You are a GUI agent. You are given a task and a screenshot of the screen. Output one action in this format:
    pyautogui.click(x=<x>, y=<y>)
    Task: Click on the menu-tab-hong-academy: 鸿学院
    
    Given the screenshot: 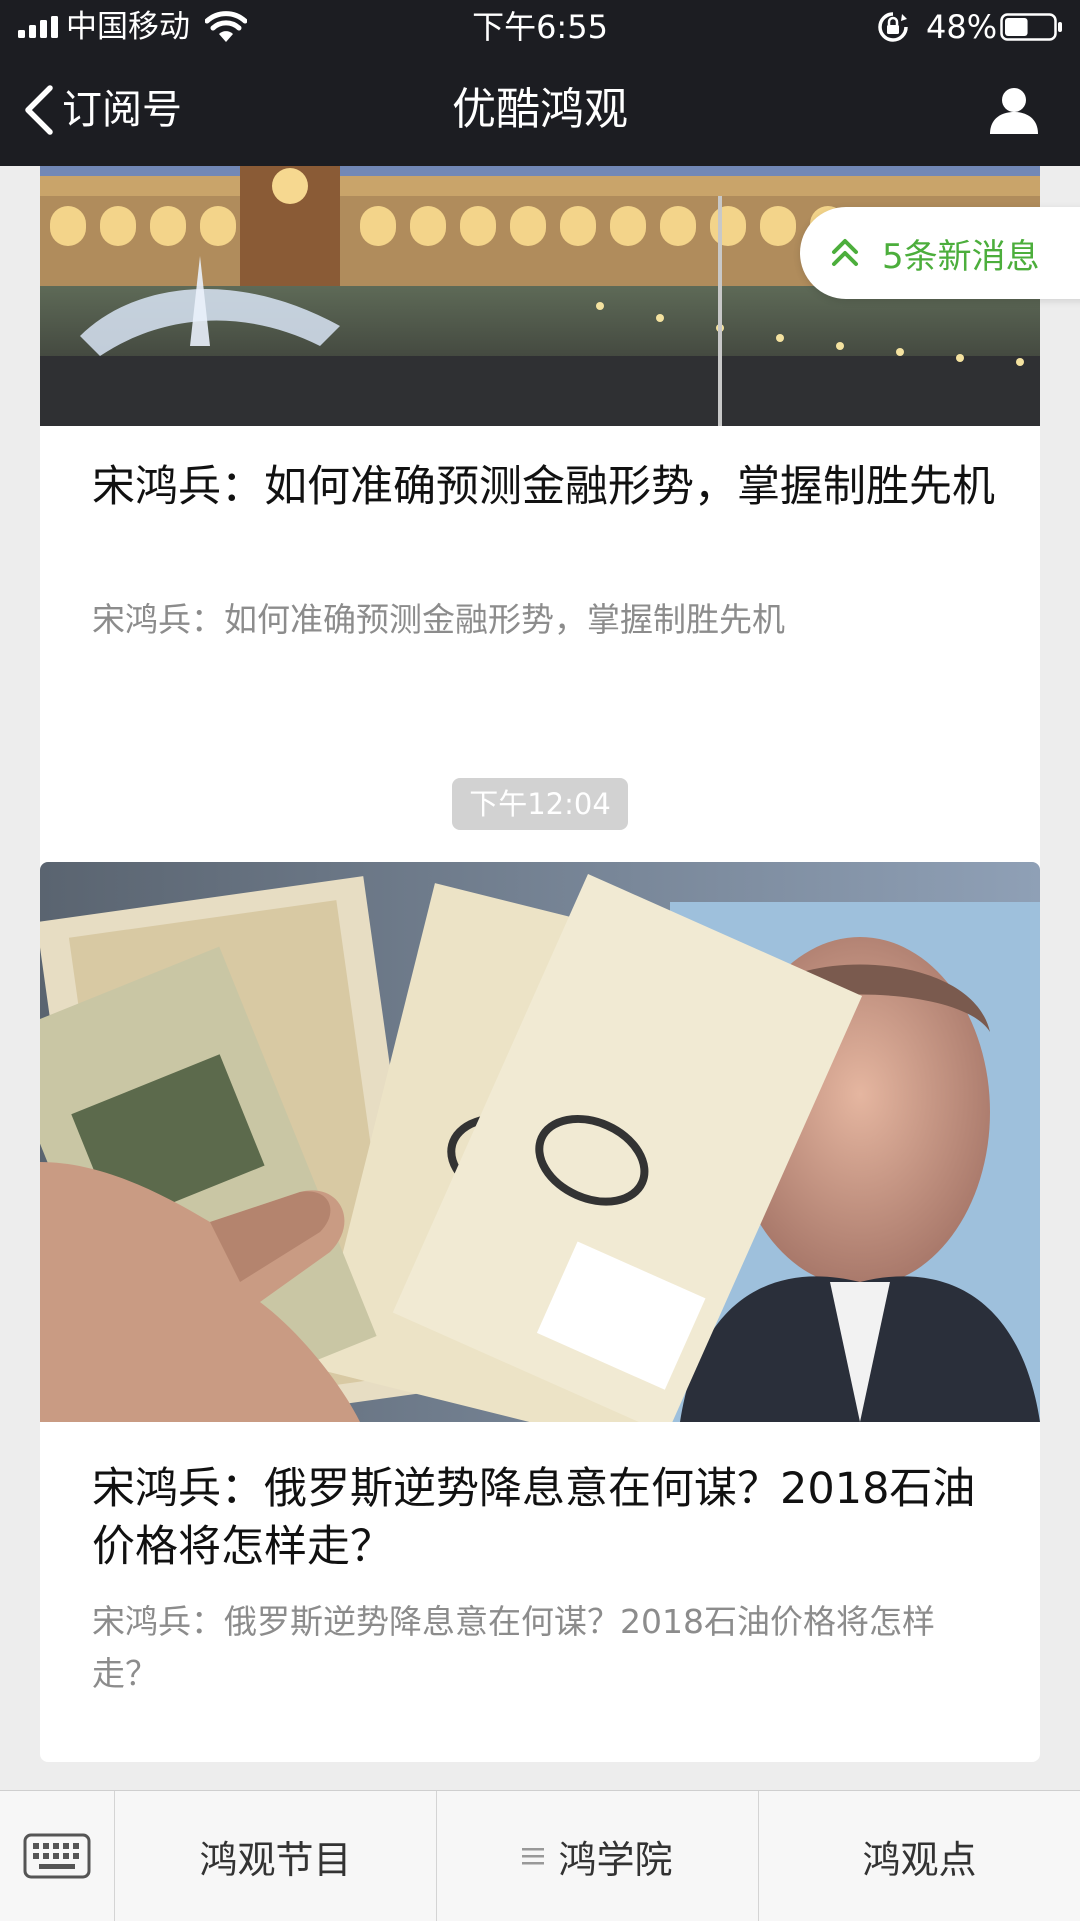 What is the action you would take?
    pyautogui.click(x=598, y=1856)
    